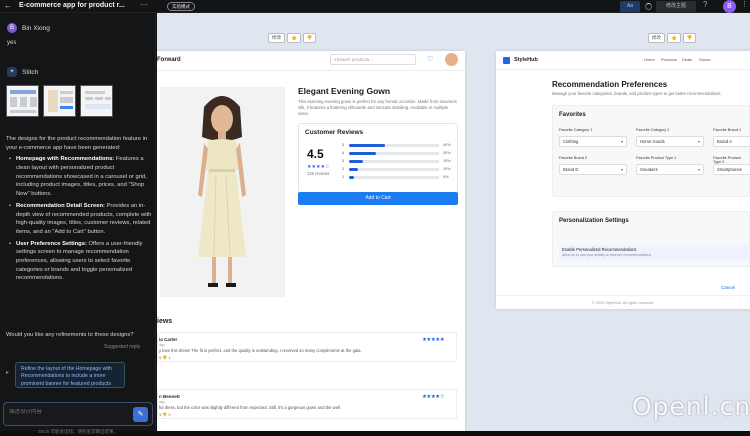 This screenshot has height=436, width=750. Describe the element at coordinates (122, 347) in the screenshot. I see `suggested-reply-label: Suggested reply` at that location.